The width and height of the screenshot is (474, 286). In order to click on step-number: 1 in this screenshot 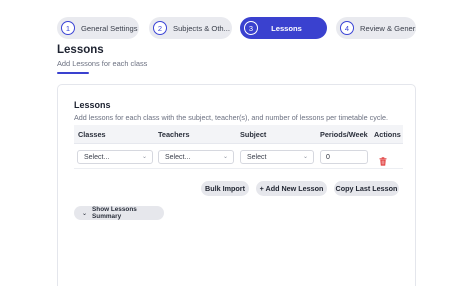, I will do `click(68, 28)`.